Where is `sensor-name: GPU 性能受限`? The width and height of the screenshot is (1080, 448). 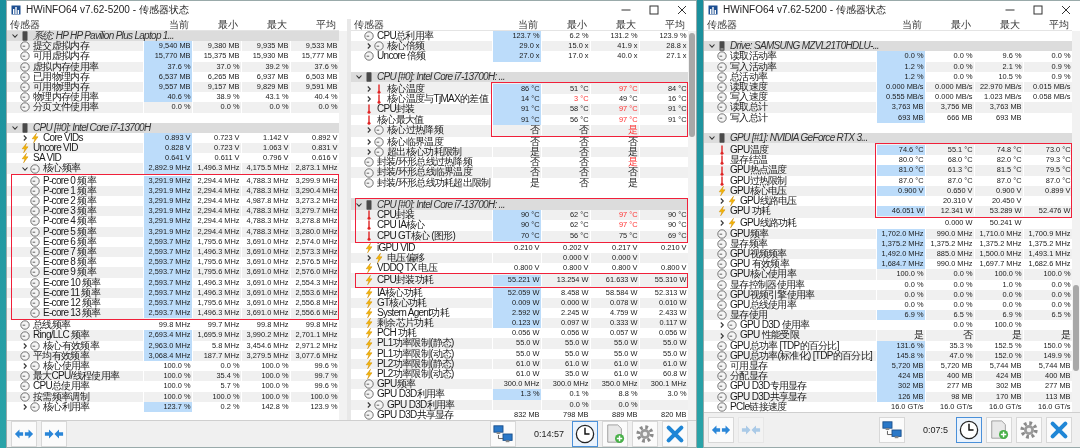 sensor-name: GPU 性能受限 is located at coordinates (769, 335).